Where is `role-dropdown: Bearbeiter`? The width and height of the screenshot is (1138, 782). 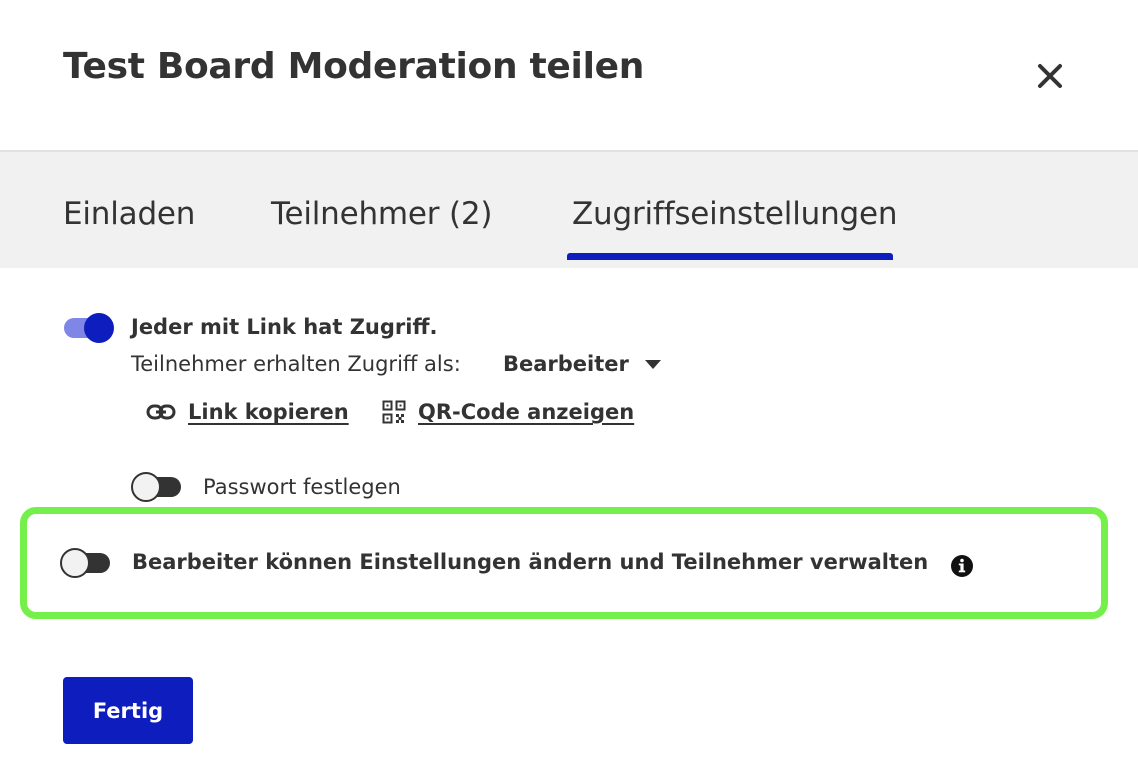
role-dropdown: Bearbeiter is located at coordinates (582, 364).